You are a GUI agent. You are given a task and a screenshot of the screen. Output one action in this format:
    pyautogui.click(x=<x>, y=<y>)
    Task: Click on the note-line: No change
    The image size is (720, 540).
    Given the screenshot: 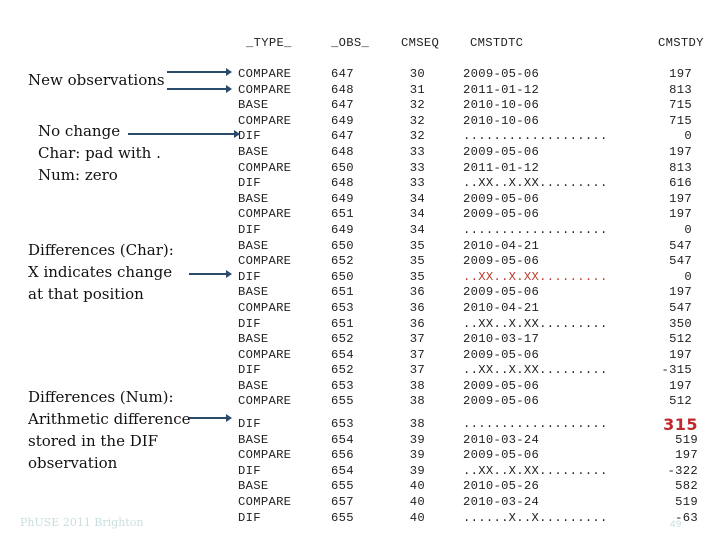 What is the action you would take?
    pyautogui.click(x=79, y=131)
    